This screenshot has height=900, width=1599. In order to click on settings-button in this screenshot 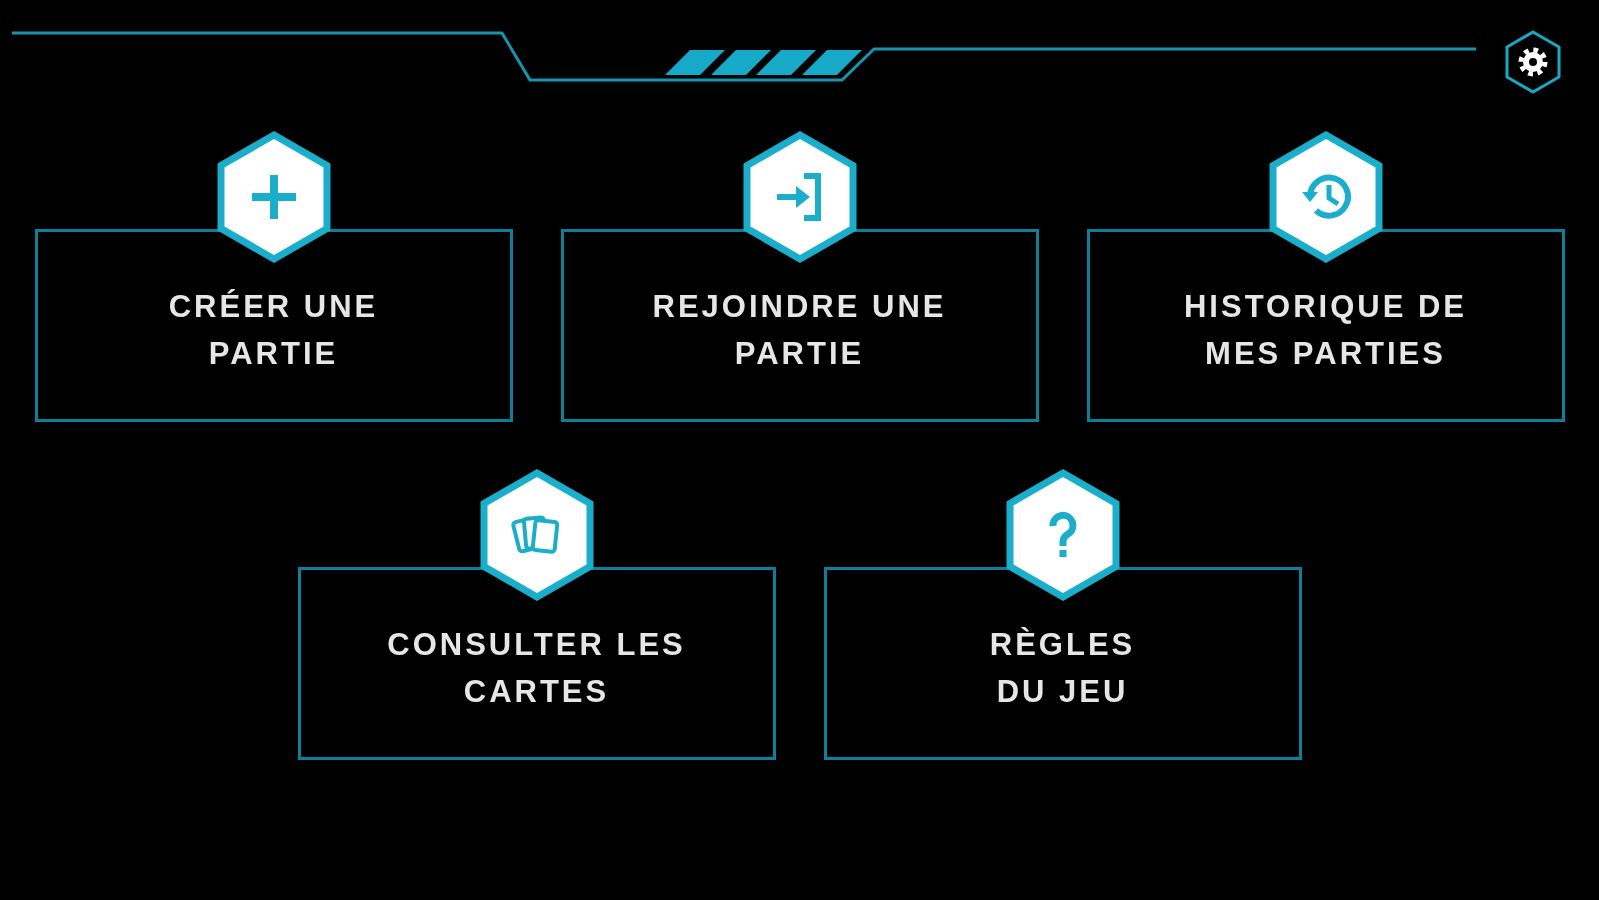, I will do `click(1533, 62)`.